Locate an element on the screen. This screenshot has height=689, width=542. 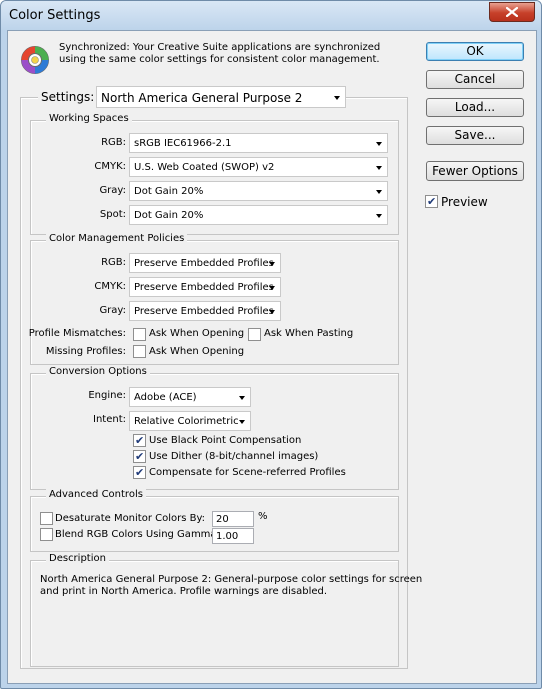
pol-rgb-value: Preserve Embedded Profiles is located at coordinates (204, 263).